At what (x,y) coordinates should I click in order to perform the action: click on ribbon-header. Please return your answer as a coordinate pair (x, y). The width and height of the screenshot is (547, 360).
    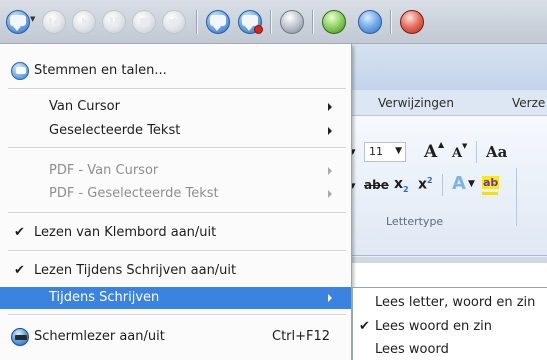
    Looking at the image, I should click on (449, 67).